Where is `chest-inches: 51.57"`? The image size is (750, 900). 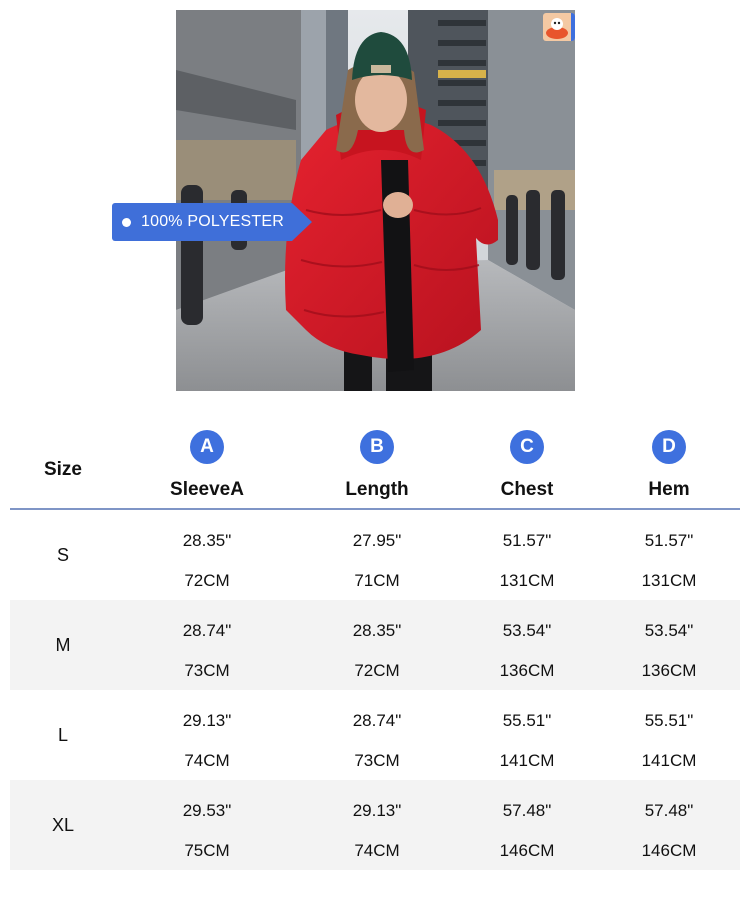 chest-inches: 51.57" is located at coordinates (527, 540).